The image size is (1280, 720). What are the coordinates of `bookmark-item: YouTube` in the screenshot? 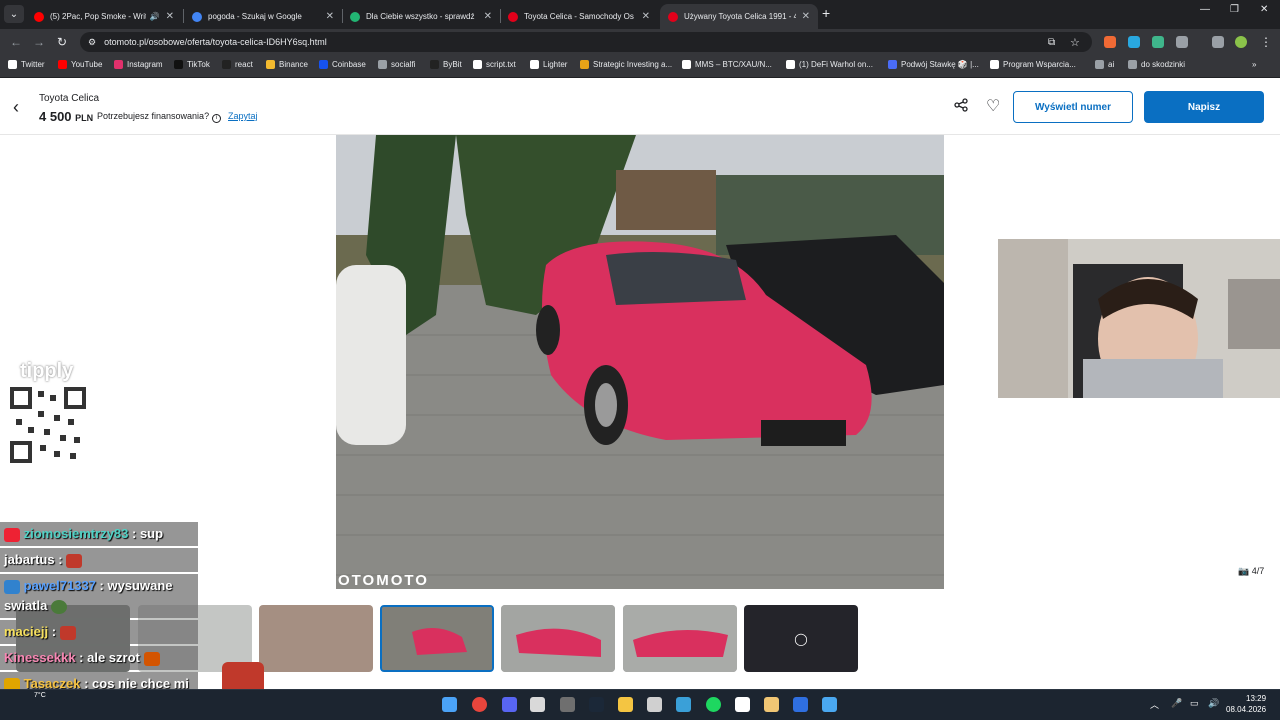 It's located at (80, 64).